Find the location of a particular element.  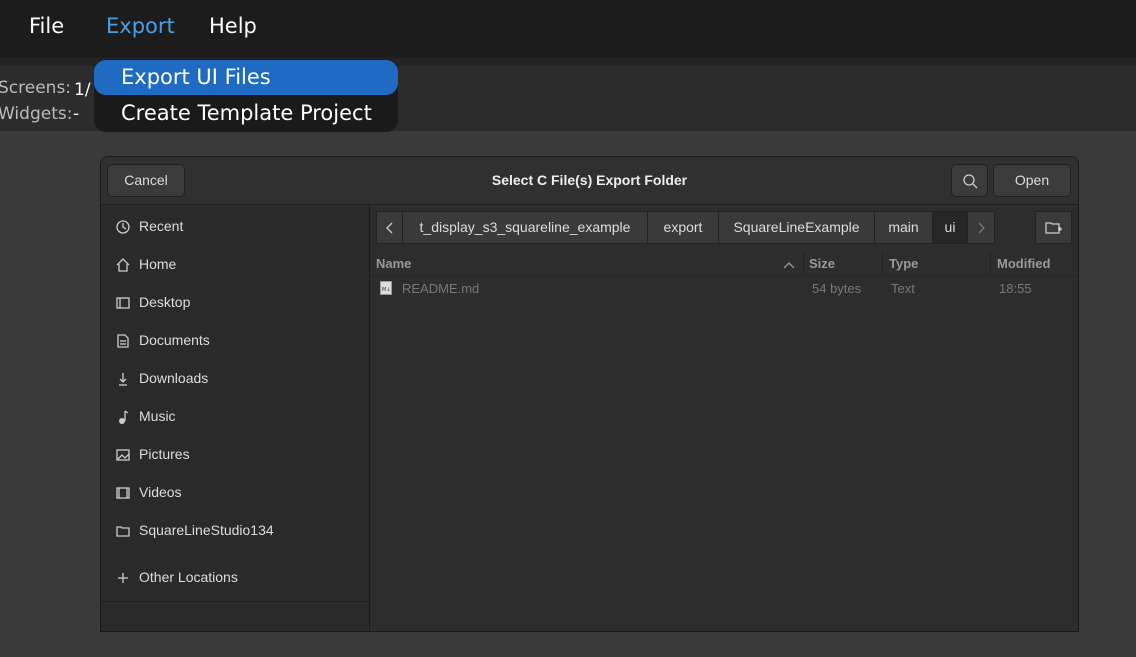

breadcrumb-item: SquareLineExample is located at coordinates (796, 227).